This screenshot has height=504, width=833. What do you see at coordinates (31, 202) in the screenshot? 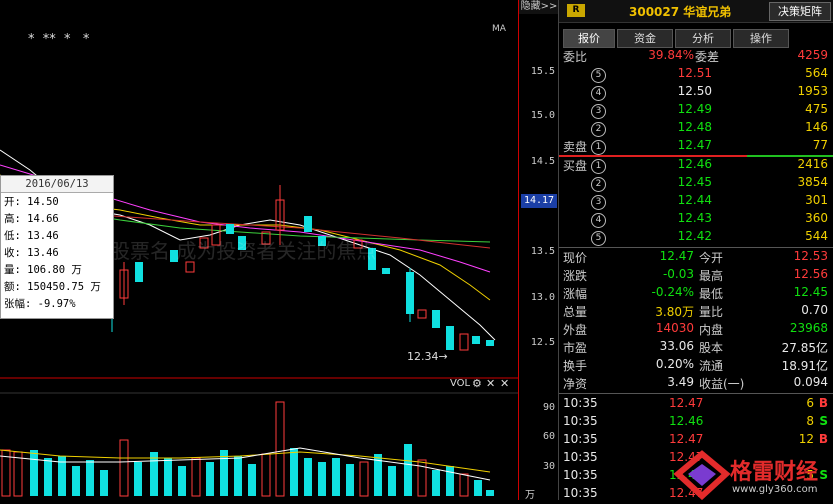
I see `tooltip-open: 开: 14.50` at bounding box center [31, 202].